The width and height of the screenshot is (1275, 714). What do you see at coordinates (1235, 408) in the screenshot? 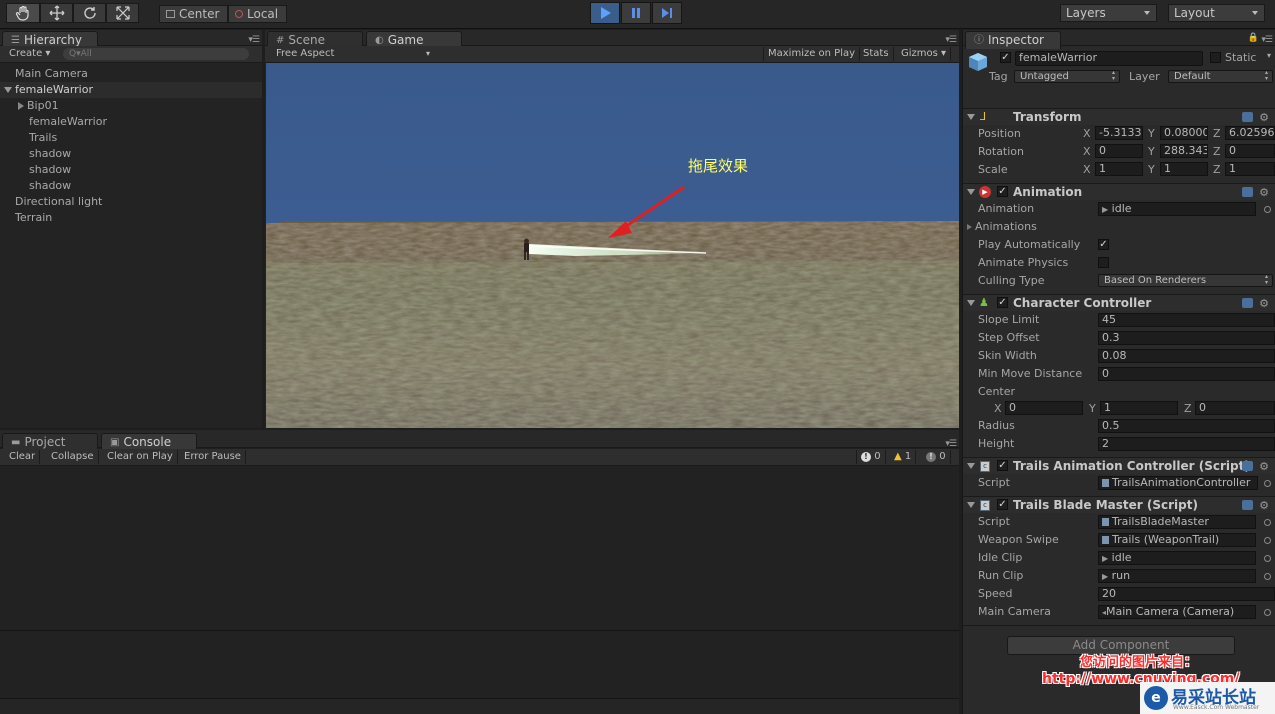
I see `center-z-field: 0` at bounding box center [1235, 408].